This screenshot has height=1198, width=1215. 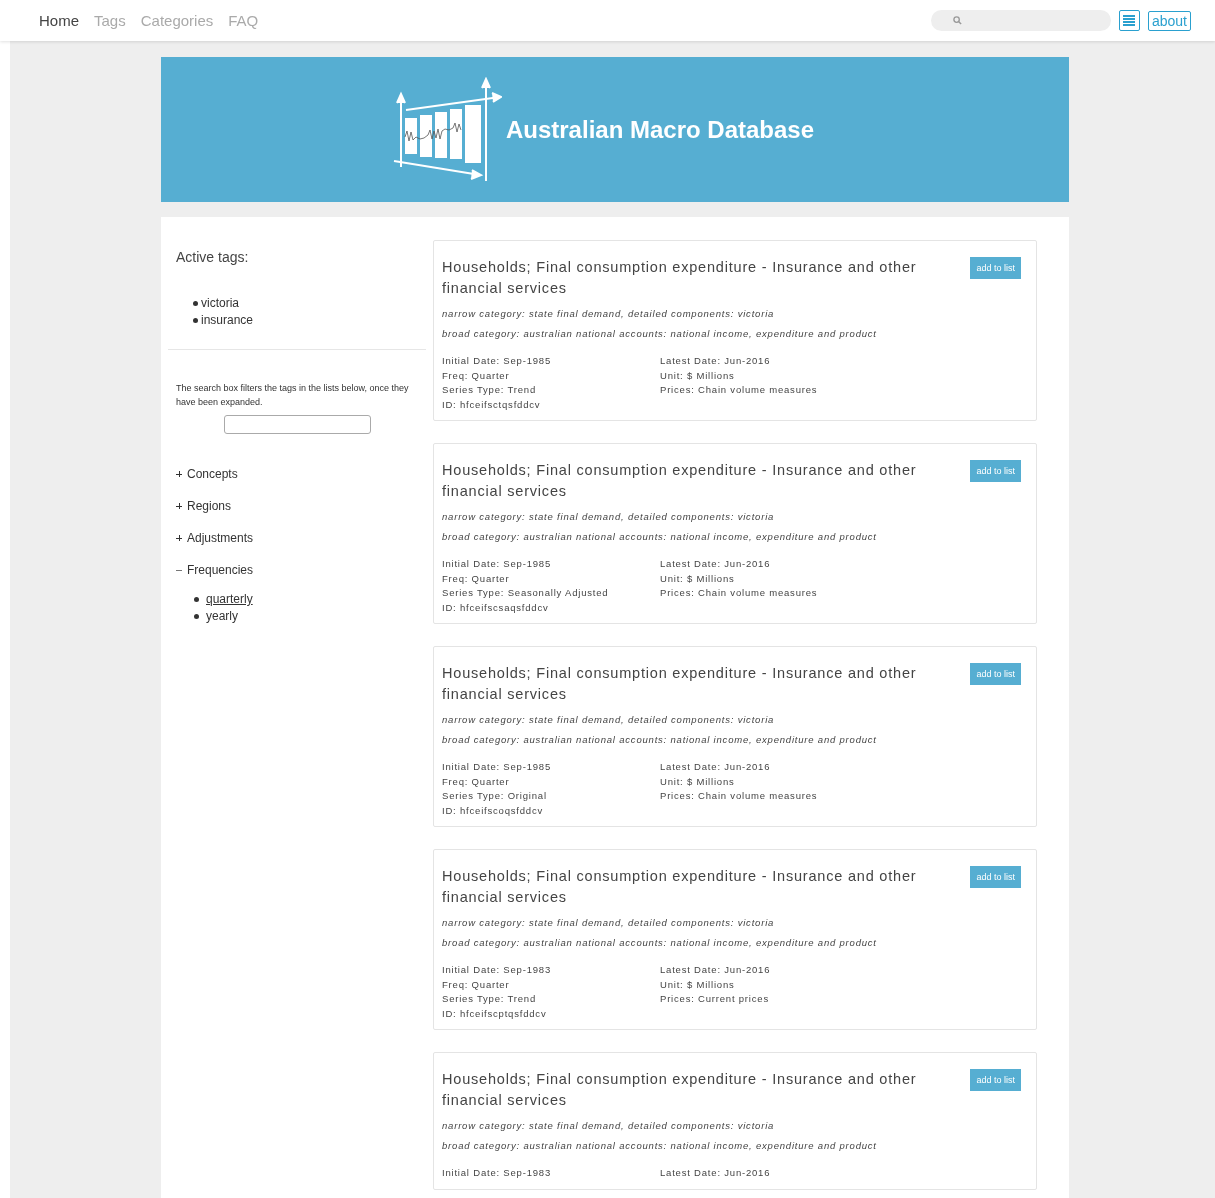 What do you see at coordinates (492, 404) in the screenshot?
I see `detail-text: ID: hfceifsctqsfddcv` at bounding box center [492, 404].